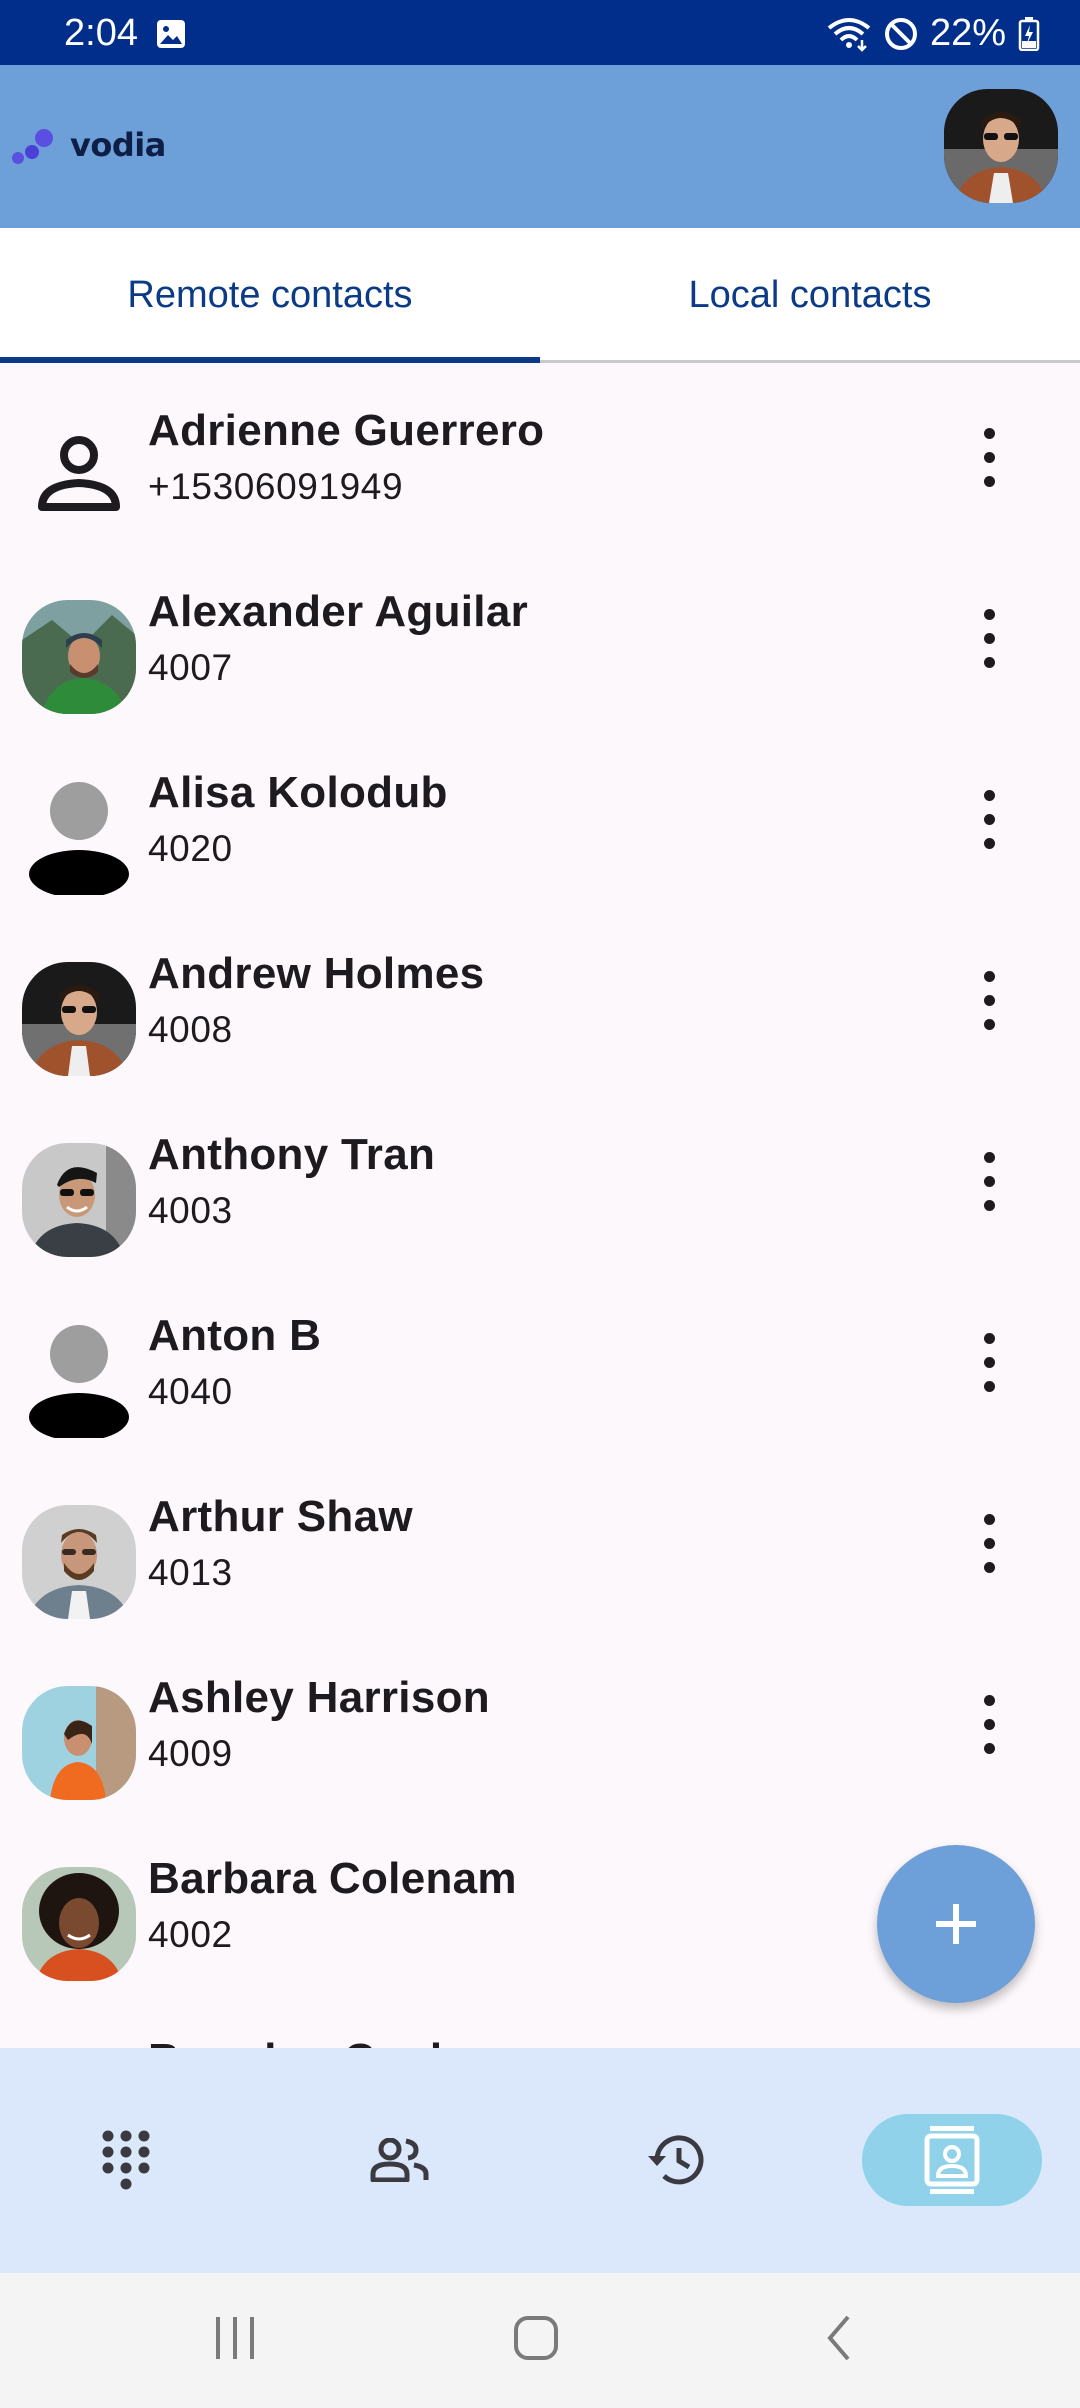 The height and width of the screenshot is (2408, 1080). Describe the element at coordinates (1029, 33) in the screenshot. I see `battery-charging-icon` at that location.